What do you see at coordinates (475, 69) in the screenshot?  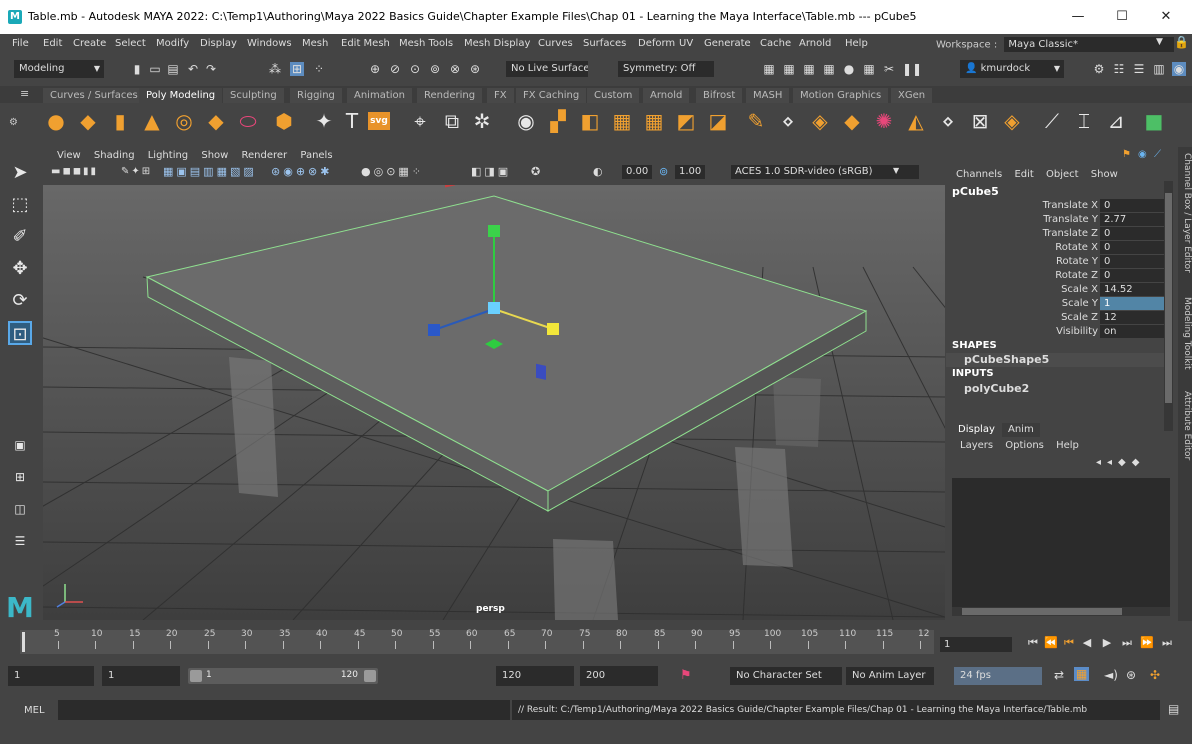 I see `snap-vertex-icon: ⊛` at bounding box center [475, 69].